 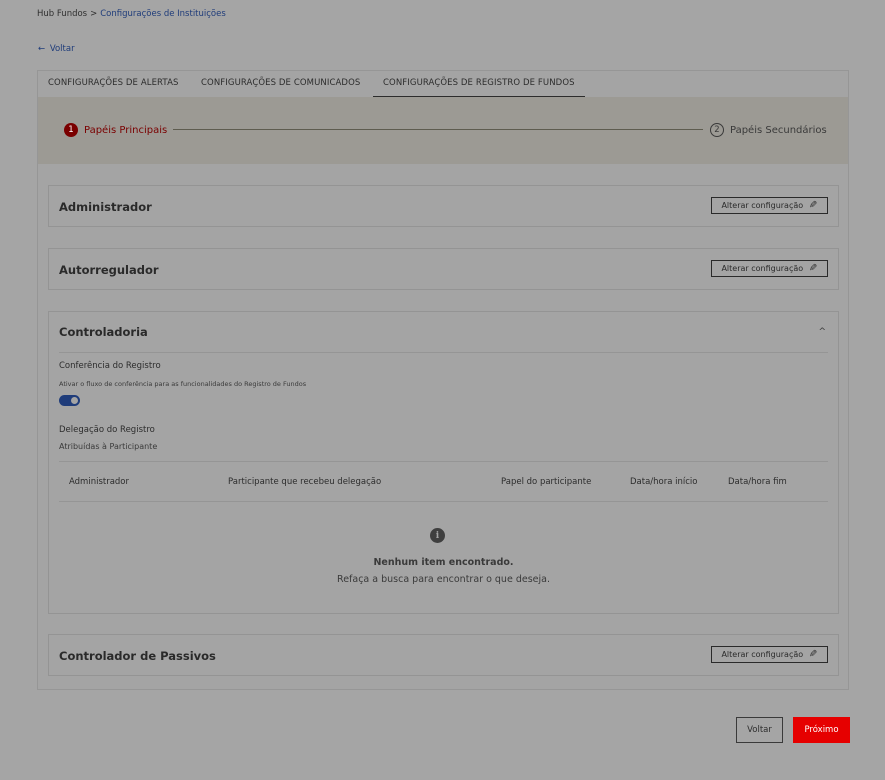 What do you see at coordinates (759, 730) in the screenshot?
I see `voltar-button: Voltar` at bounding box center [759, 730].